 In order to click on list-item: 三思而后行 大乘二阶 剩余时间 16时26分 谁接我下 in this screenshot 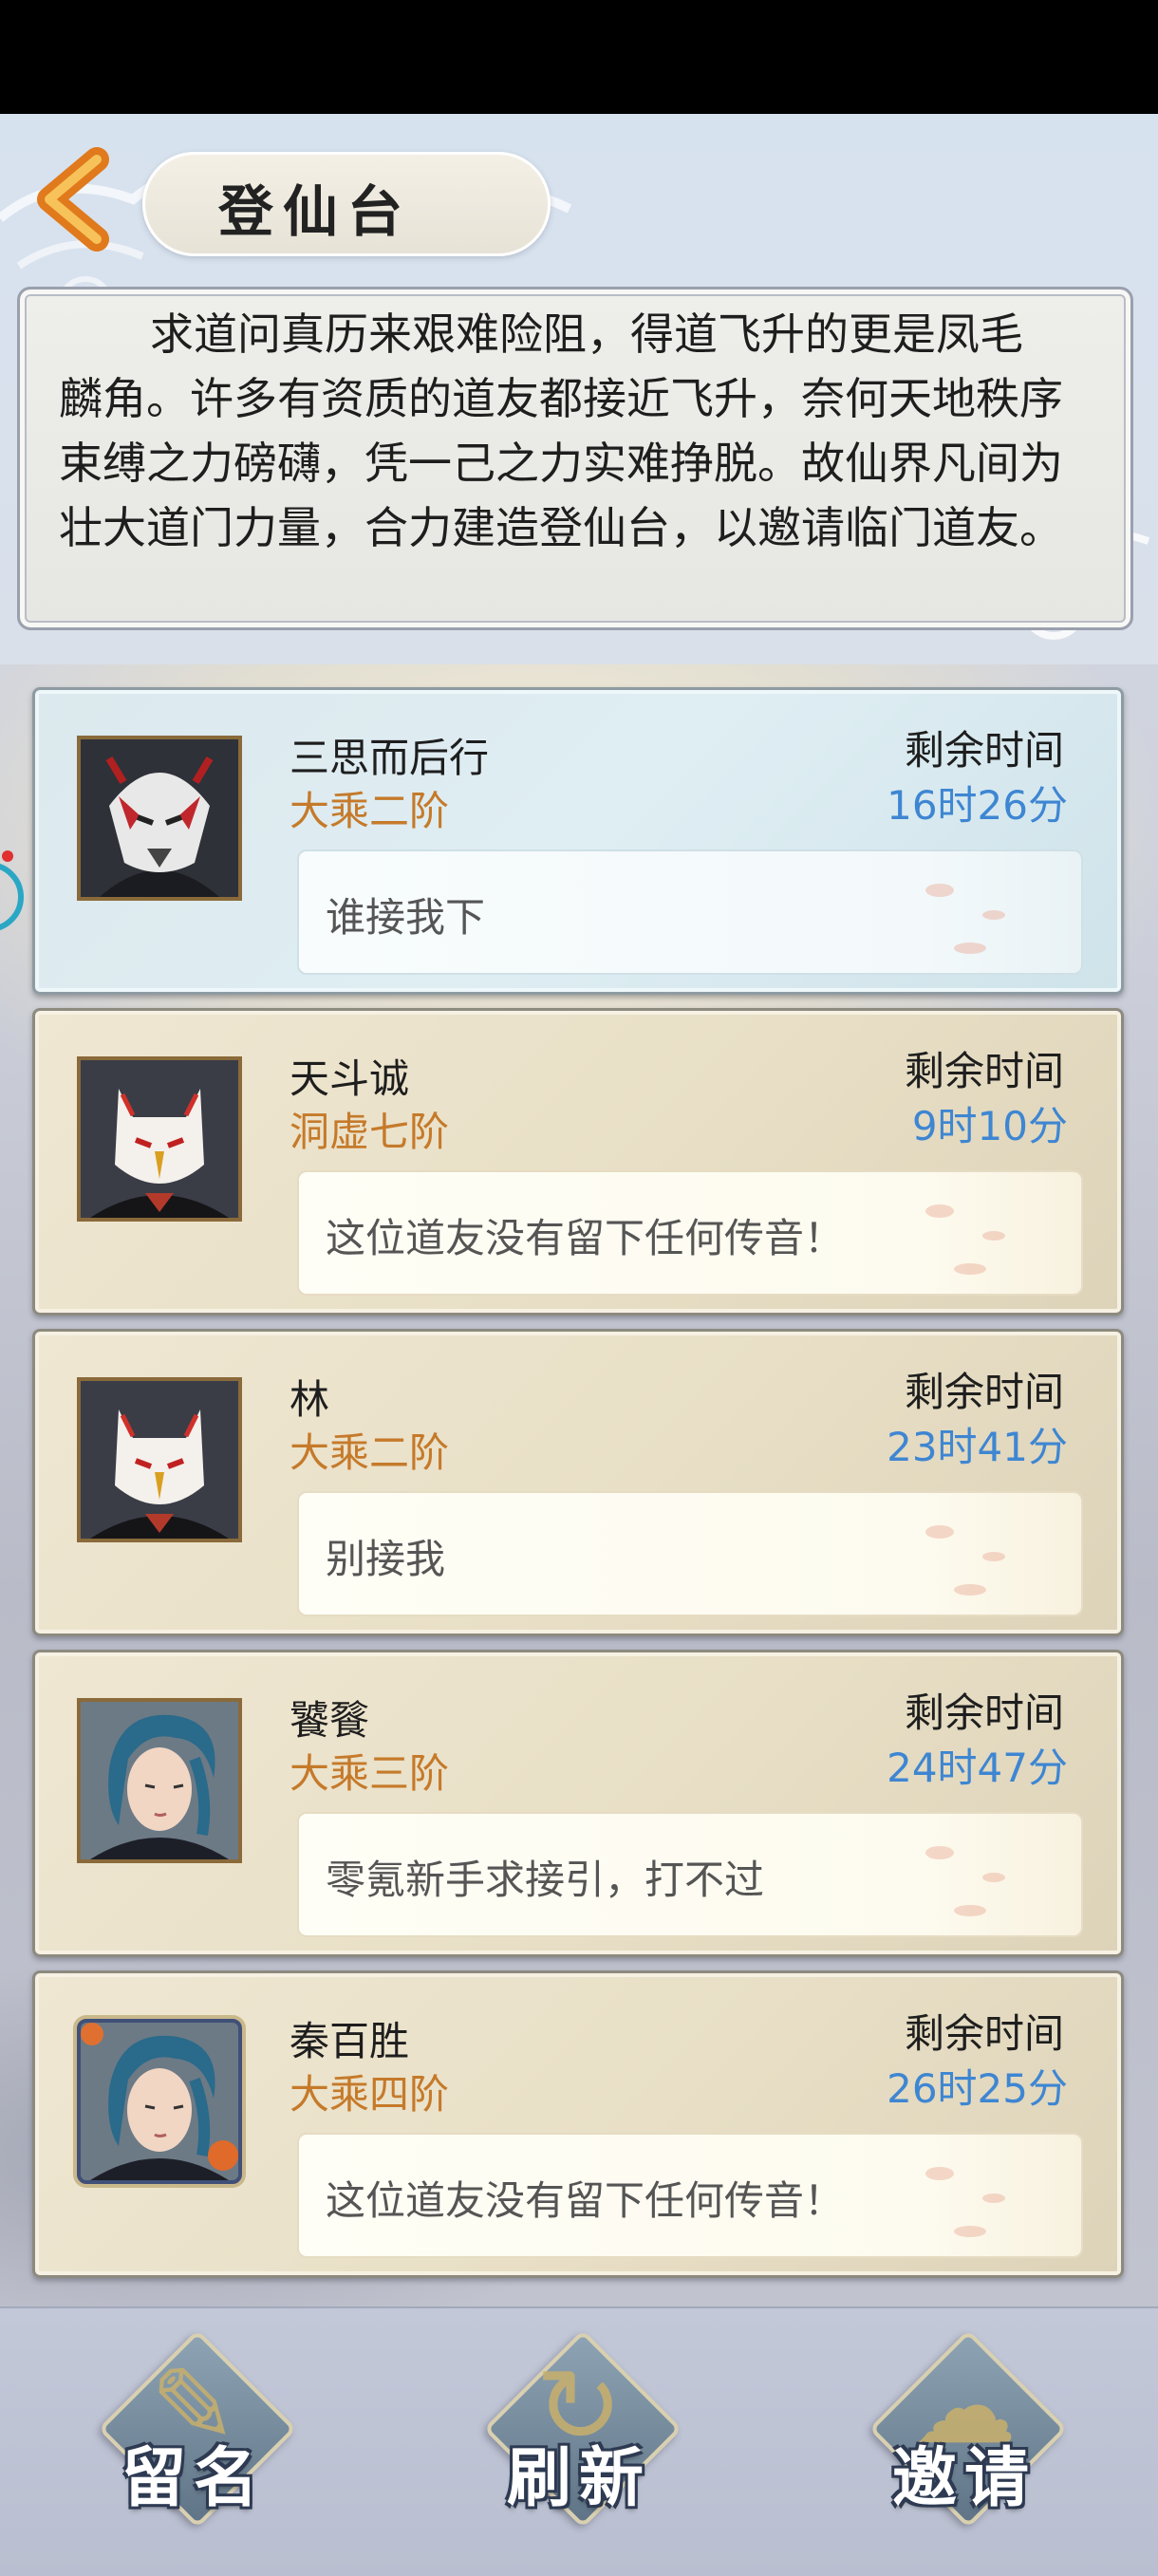, I will do `click(578, 841)`.